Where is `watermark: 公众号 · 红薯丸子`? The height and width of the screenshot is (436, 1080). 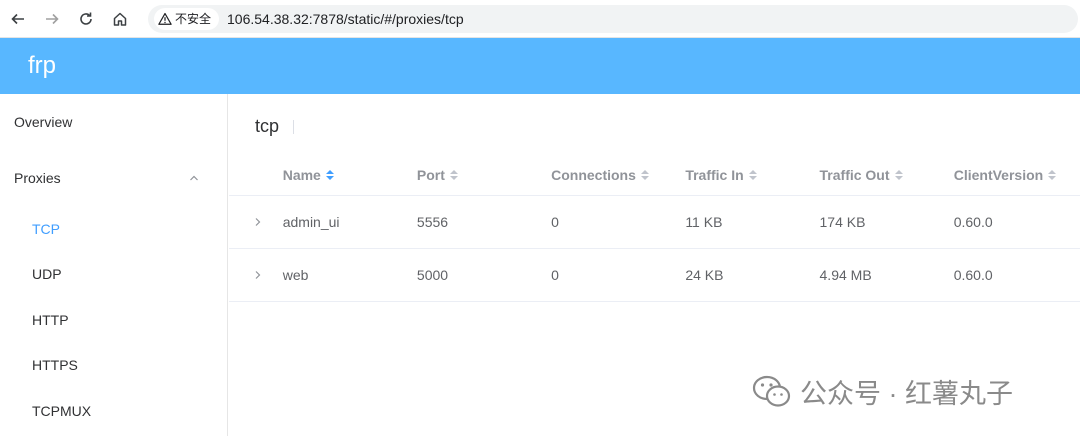
watermark: 公众号 · 红薯丸子 is located at coordinates (882, 391).